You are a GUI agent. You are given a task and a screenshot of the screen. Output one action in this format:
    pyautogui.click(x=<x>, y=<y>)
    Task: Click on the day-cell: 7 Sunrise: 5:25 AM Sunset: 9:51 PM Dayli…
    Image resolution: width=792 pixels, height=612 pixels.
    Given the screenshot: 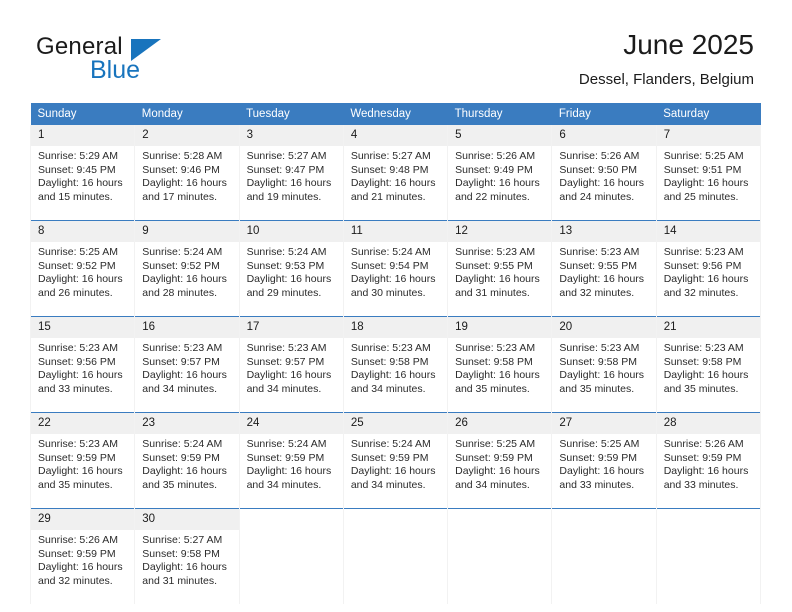 What is the action you would take?
    pyautogui.click(x=708, y=173)
    